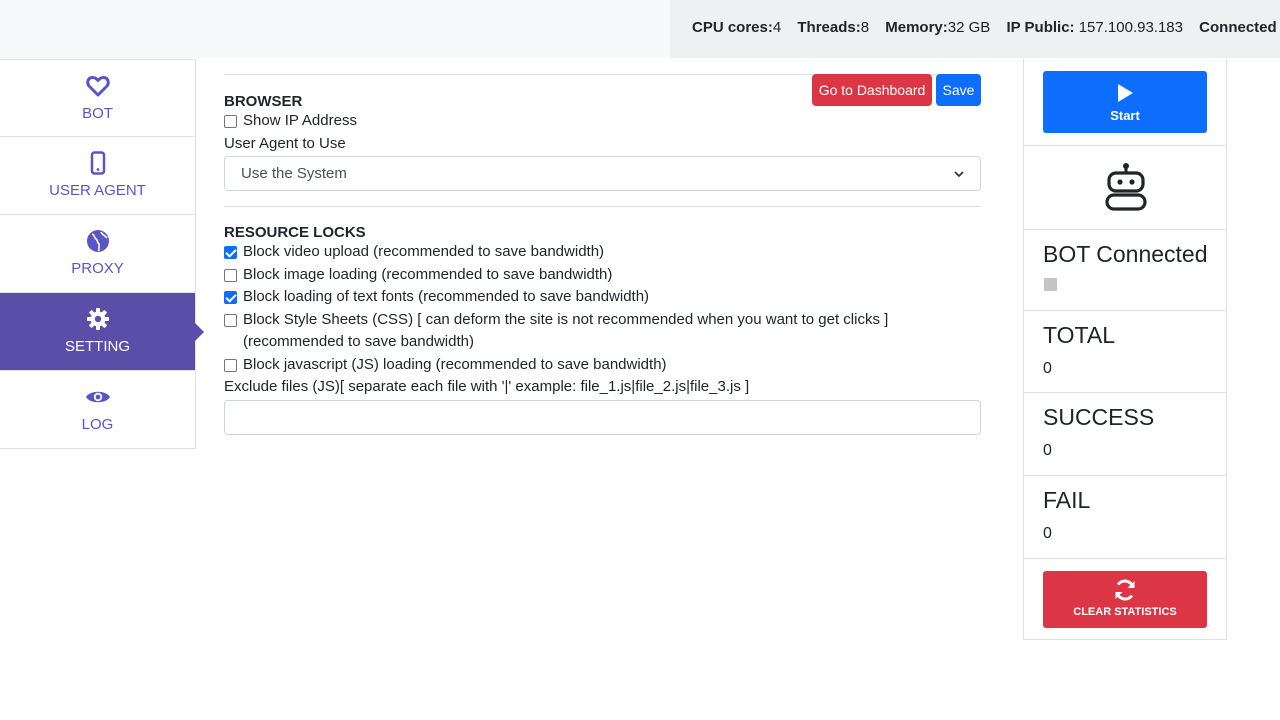  I want to click on resource-locks-title: RESOURCE LOCKS, so click(295, 232).